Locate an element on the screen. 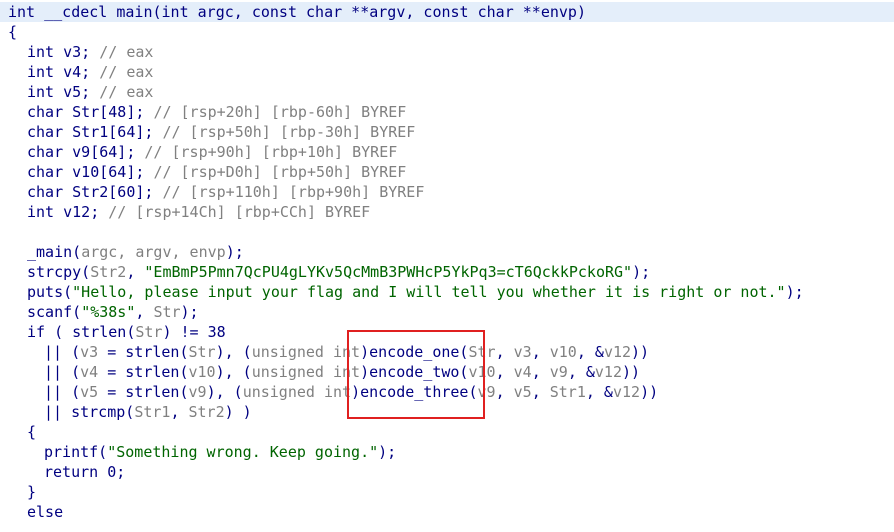  code-text: int v3; // eax is located at coordinates (90, 52).